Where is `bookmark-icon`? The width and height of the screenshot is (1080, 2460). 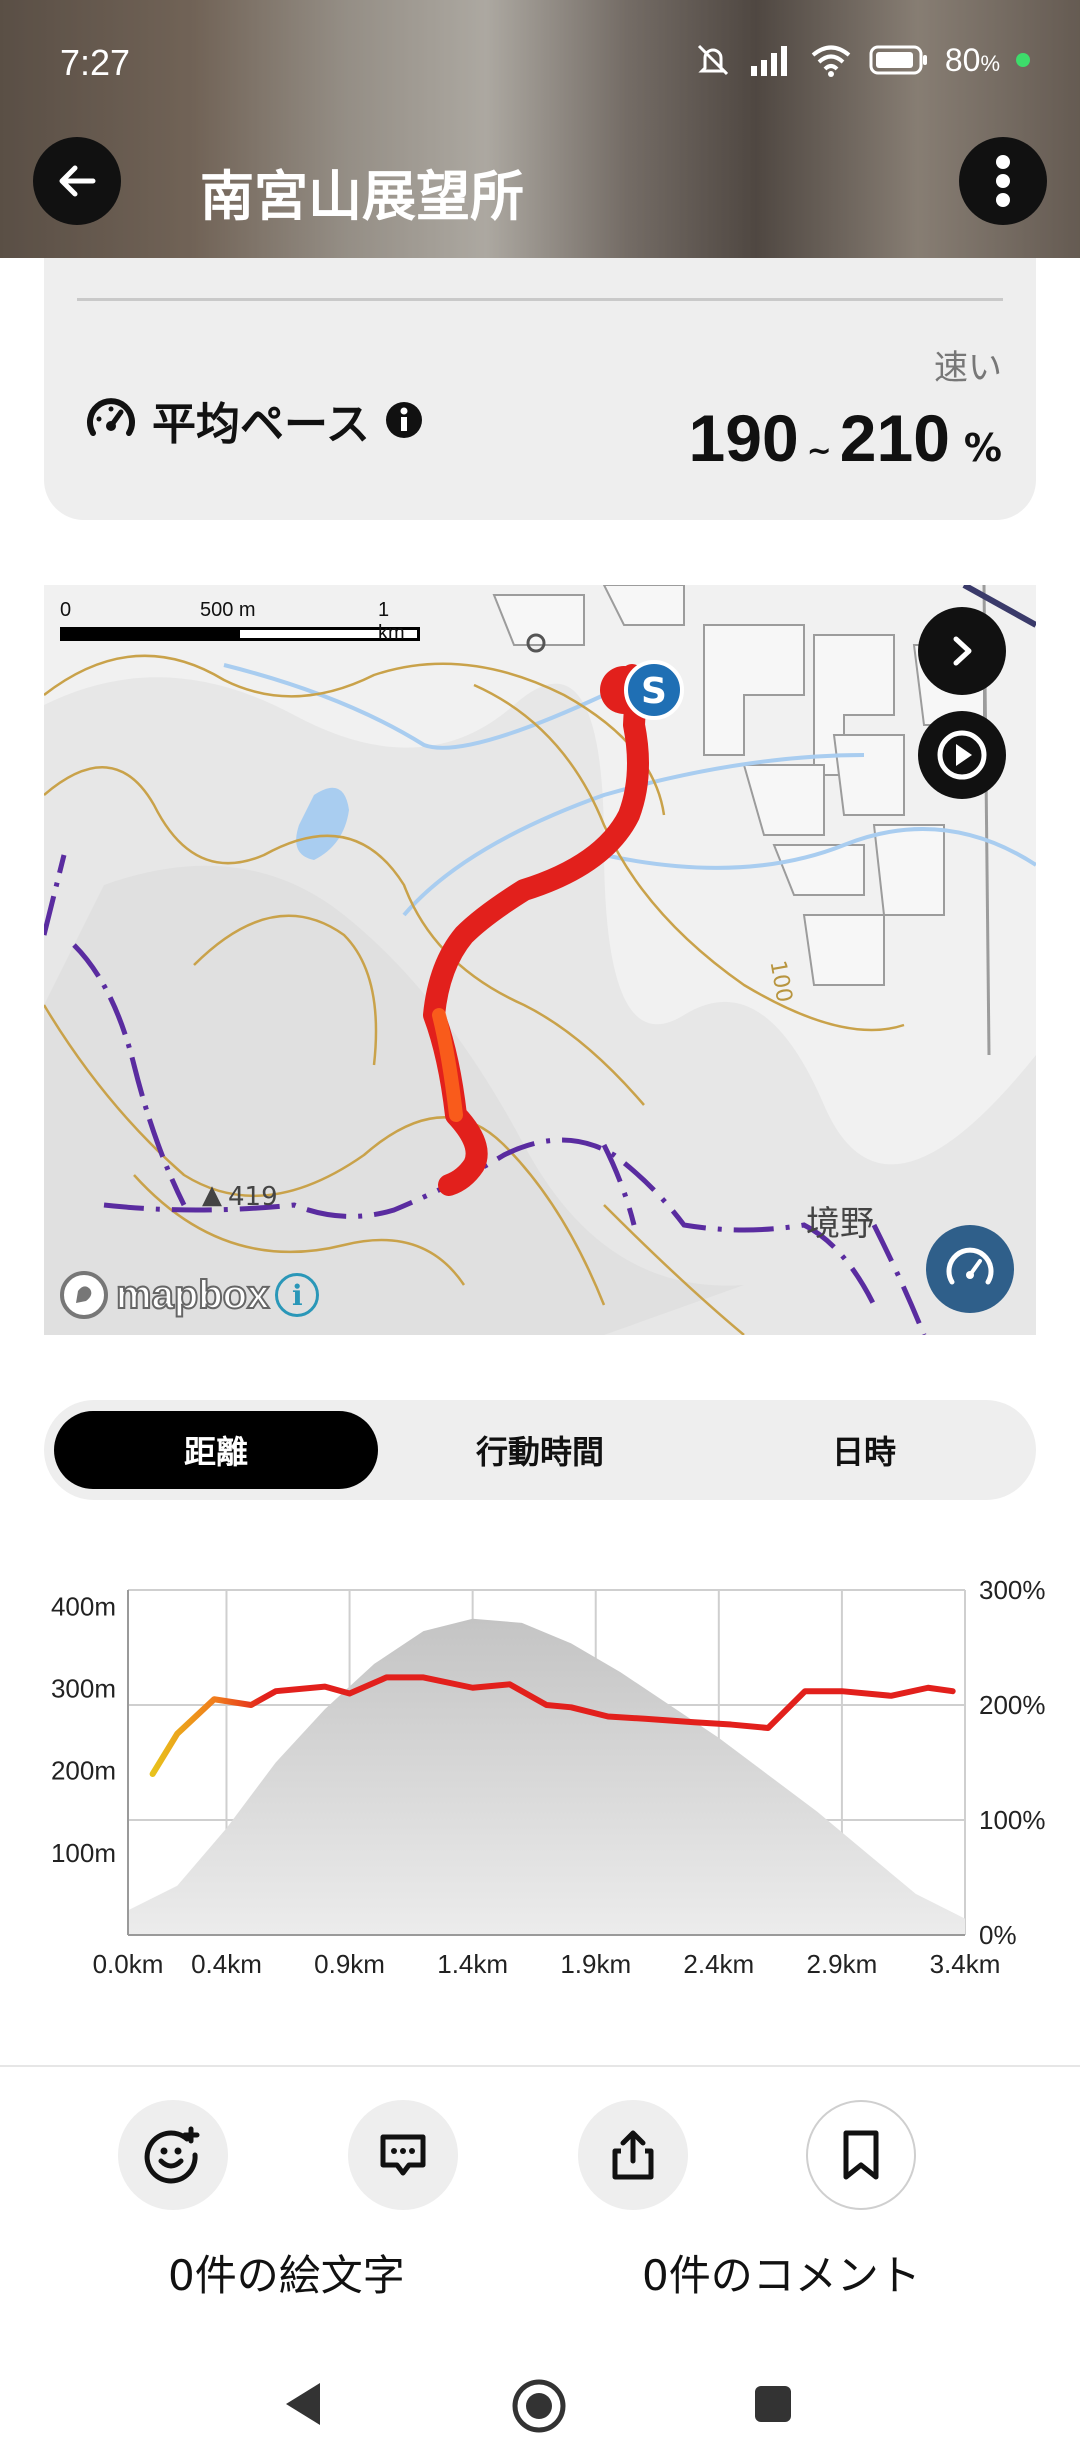 bookmark-icon is located at coordinates (861, 2155).